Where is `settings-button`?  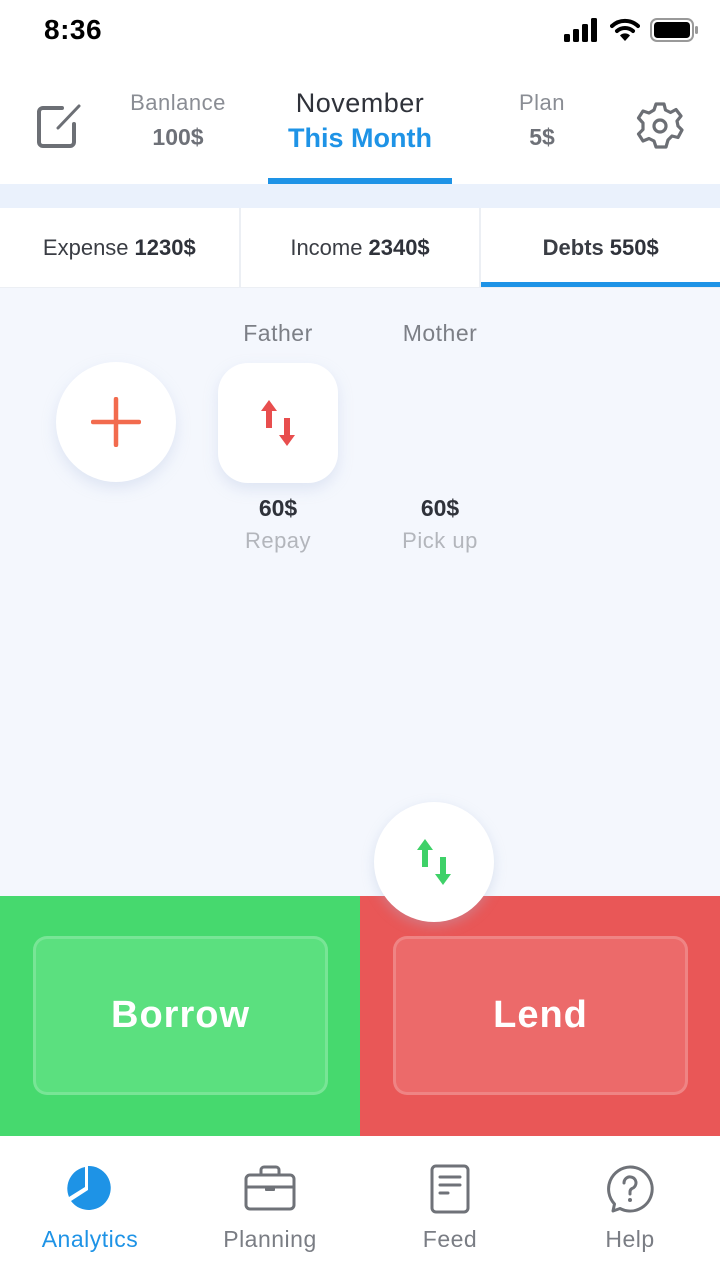 settings-button is located at coordinates (660, 126).